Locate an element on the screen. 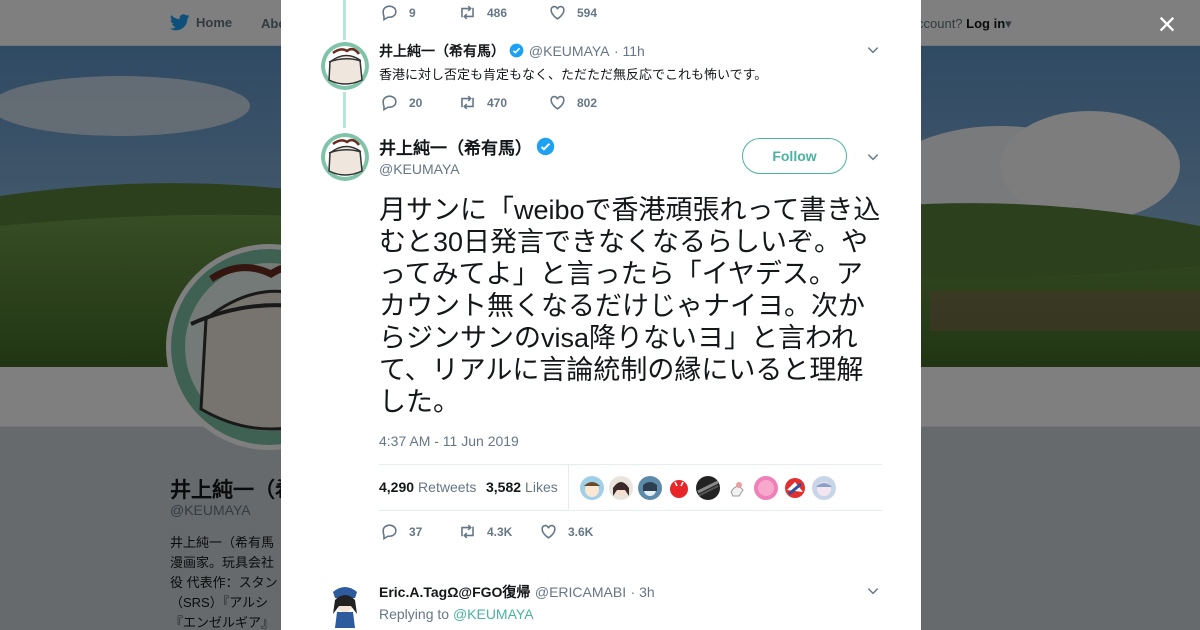 The image size is (1200, 630). retweet-stat: 4,290 Retweets is located at coordinates (427, 487).